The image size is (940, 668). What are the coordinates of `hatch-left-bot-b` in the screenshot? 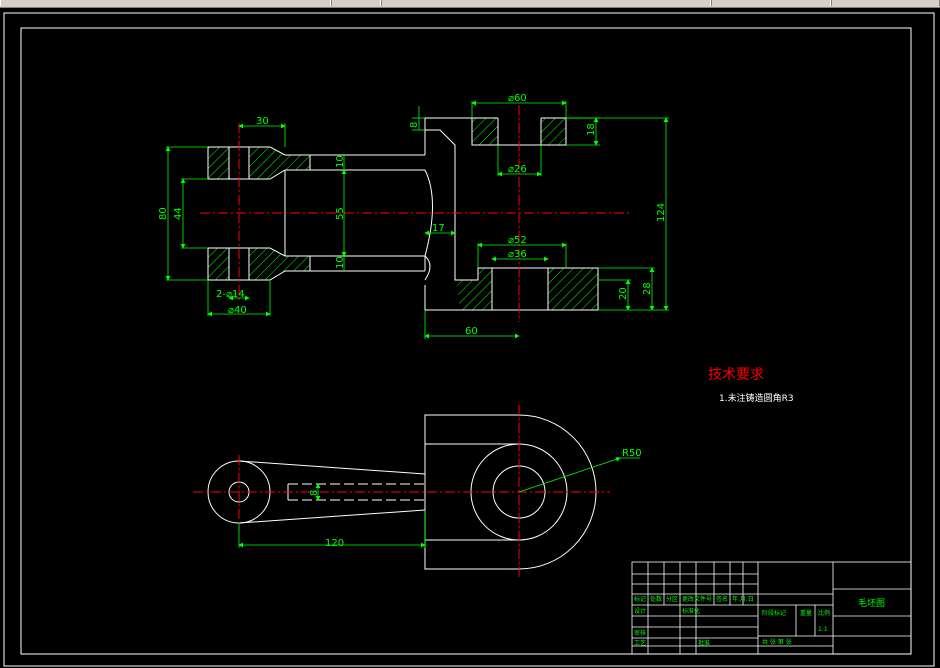 It's located at (259, 264).